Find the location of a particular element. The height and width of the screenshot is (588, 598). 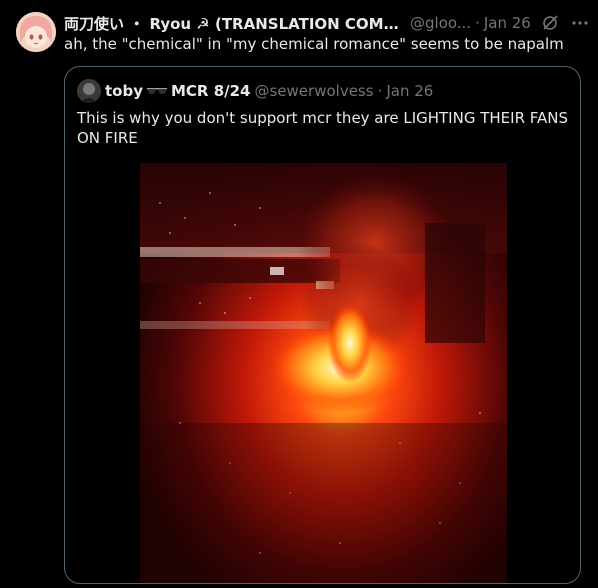

post-date: Jan 26 is located at coordinates (507, 23).